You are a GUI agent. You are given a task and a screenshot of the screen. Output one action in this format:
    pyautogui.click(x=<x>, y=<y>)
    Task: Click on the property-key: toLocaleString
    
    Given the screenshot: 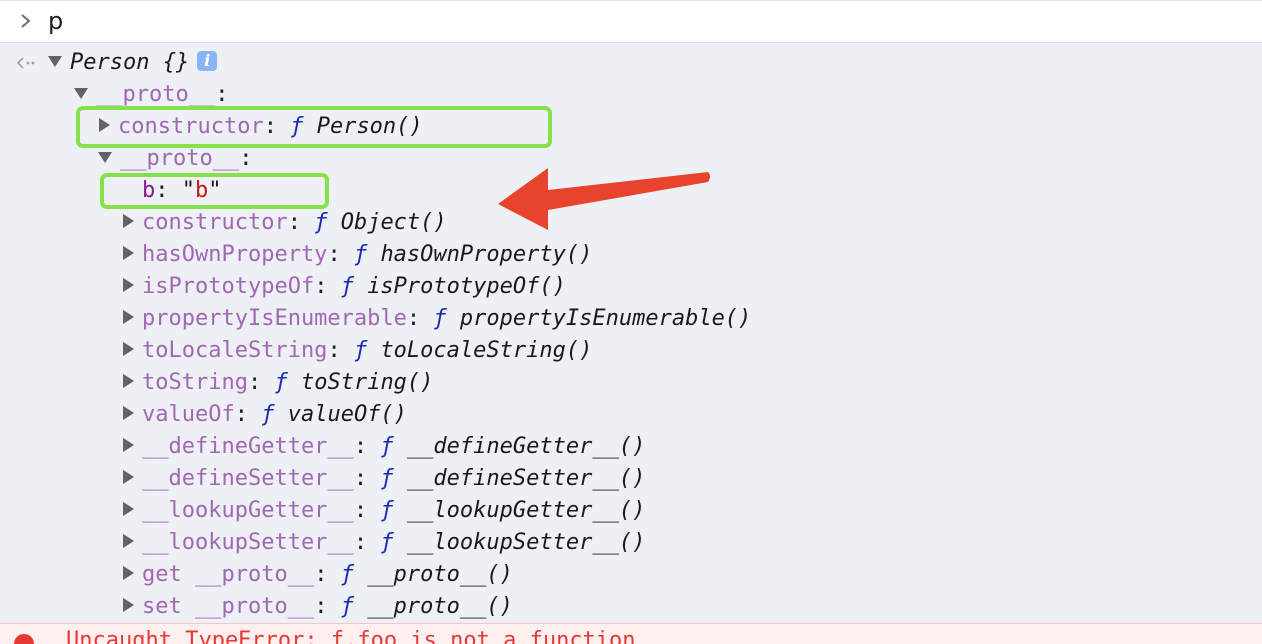 What is the action you would take?
    pyautogui.click(x=235, y=350)
    